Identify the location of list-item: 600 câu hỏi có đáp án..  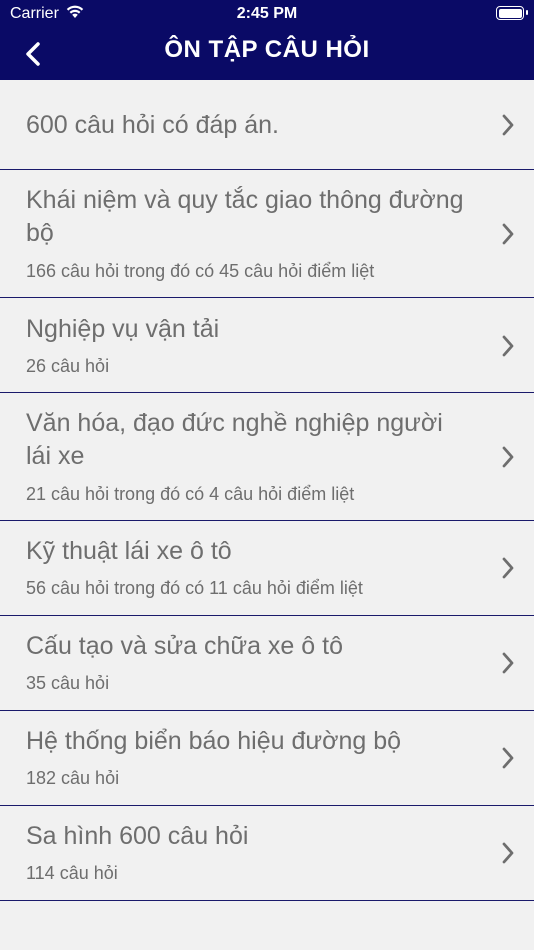
(267, 125).